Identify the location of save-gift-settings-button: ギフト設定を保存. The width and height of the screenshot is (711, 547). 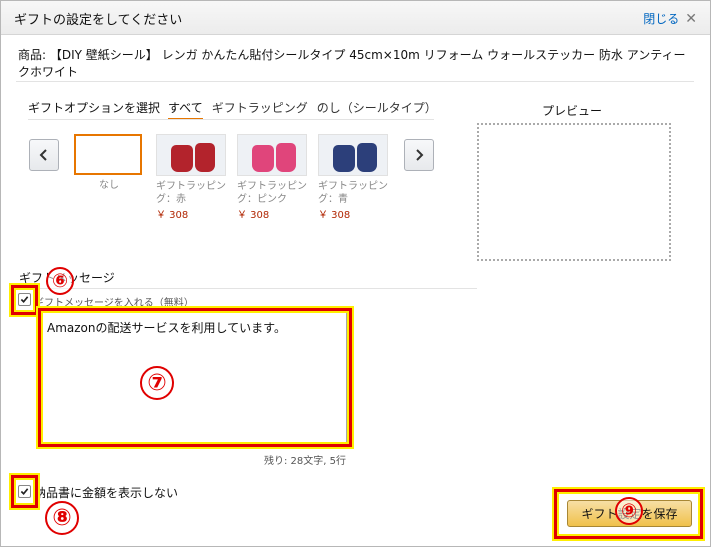
(629, 513).